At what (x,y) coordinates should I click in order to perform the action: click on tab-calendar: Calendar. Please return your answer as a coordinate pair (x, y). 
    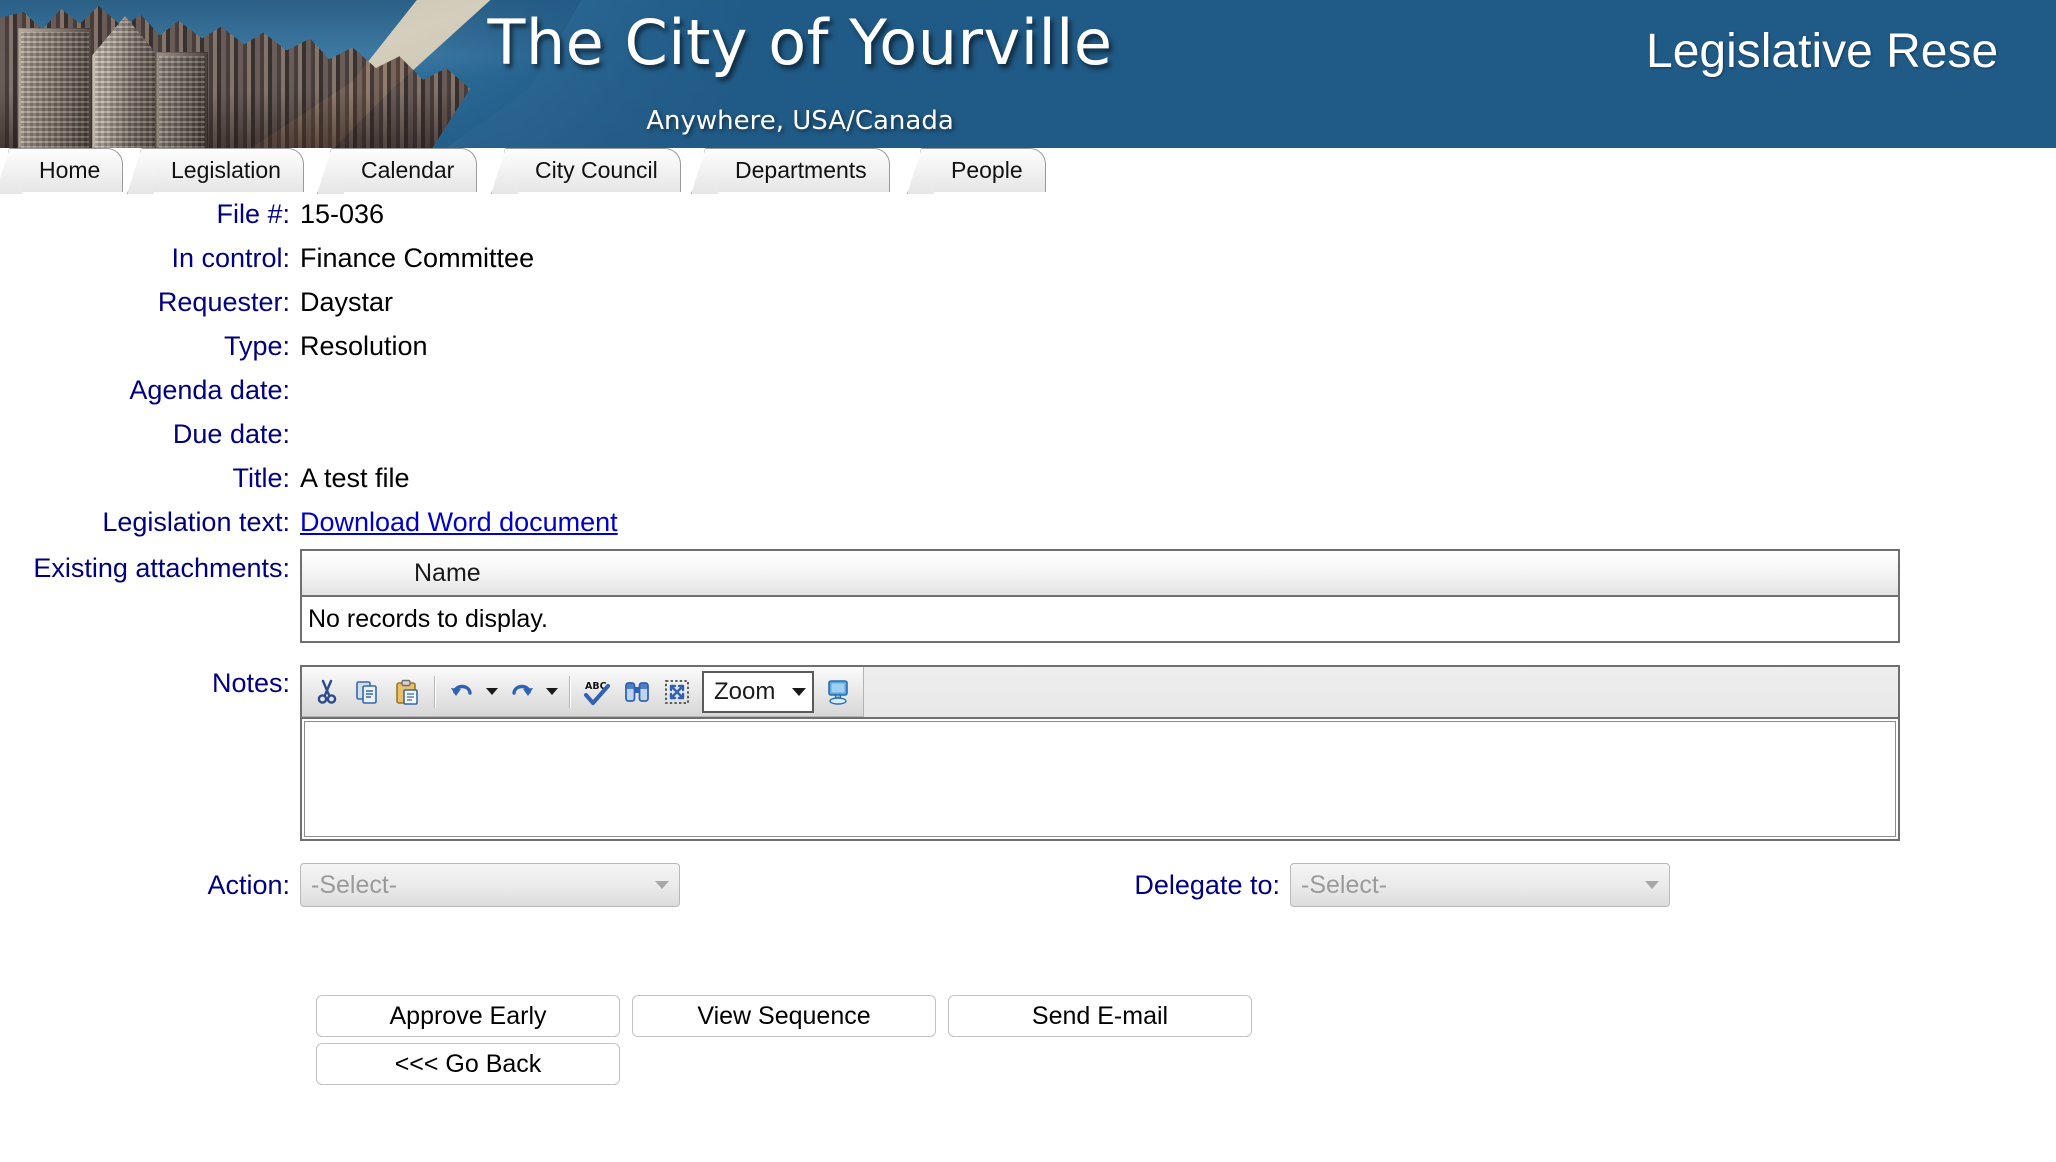
    Looking at the image, I should click on (404, 170).